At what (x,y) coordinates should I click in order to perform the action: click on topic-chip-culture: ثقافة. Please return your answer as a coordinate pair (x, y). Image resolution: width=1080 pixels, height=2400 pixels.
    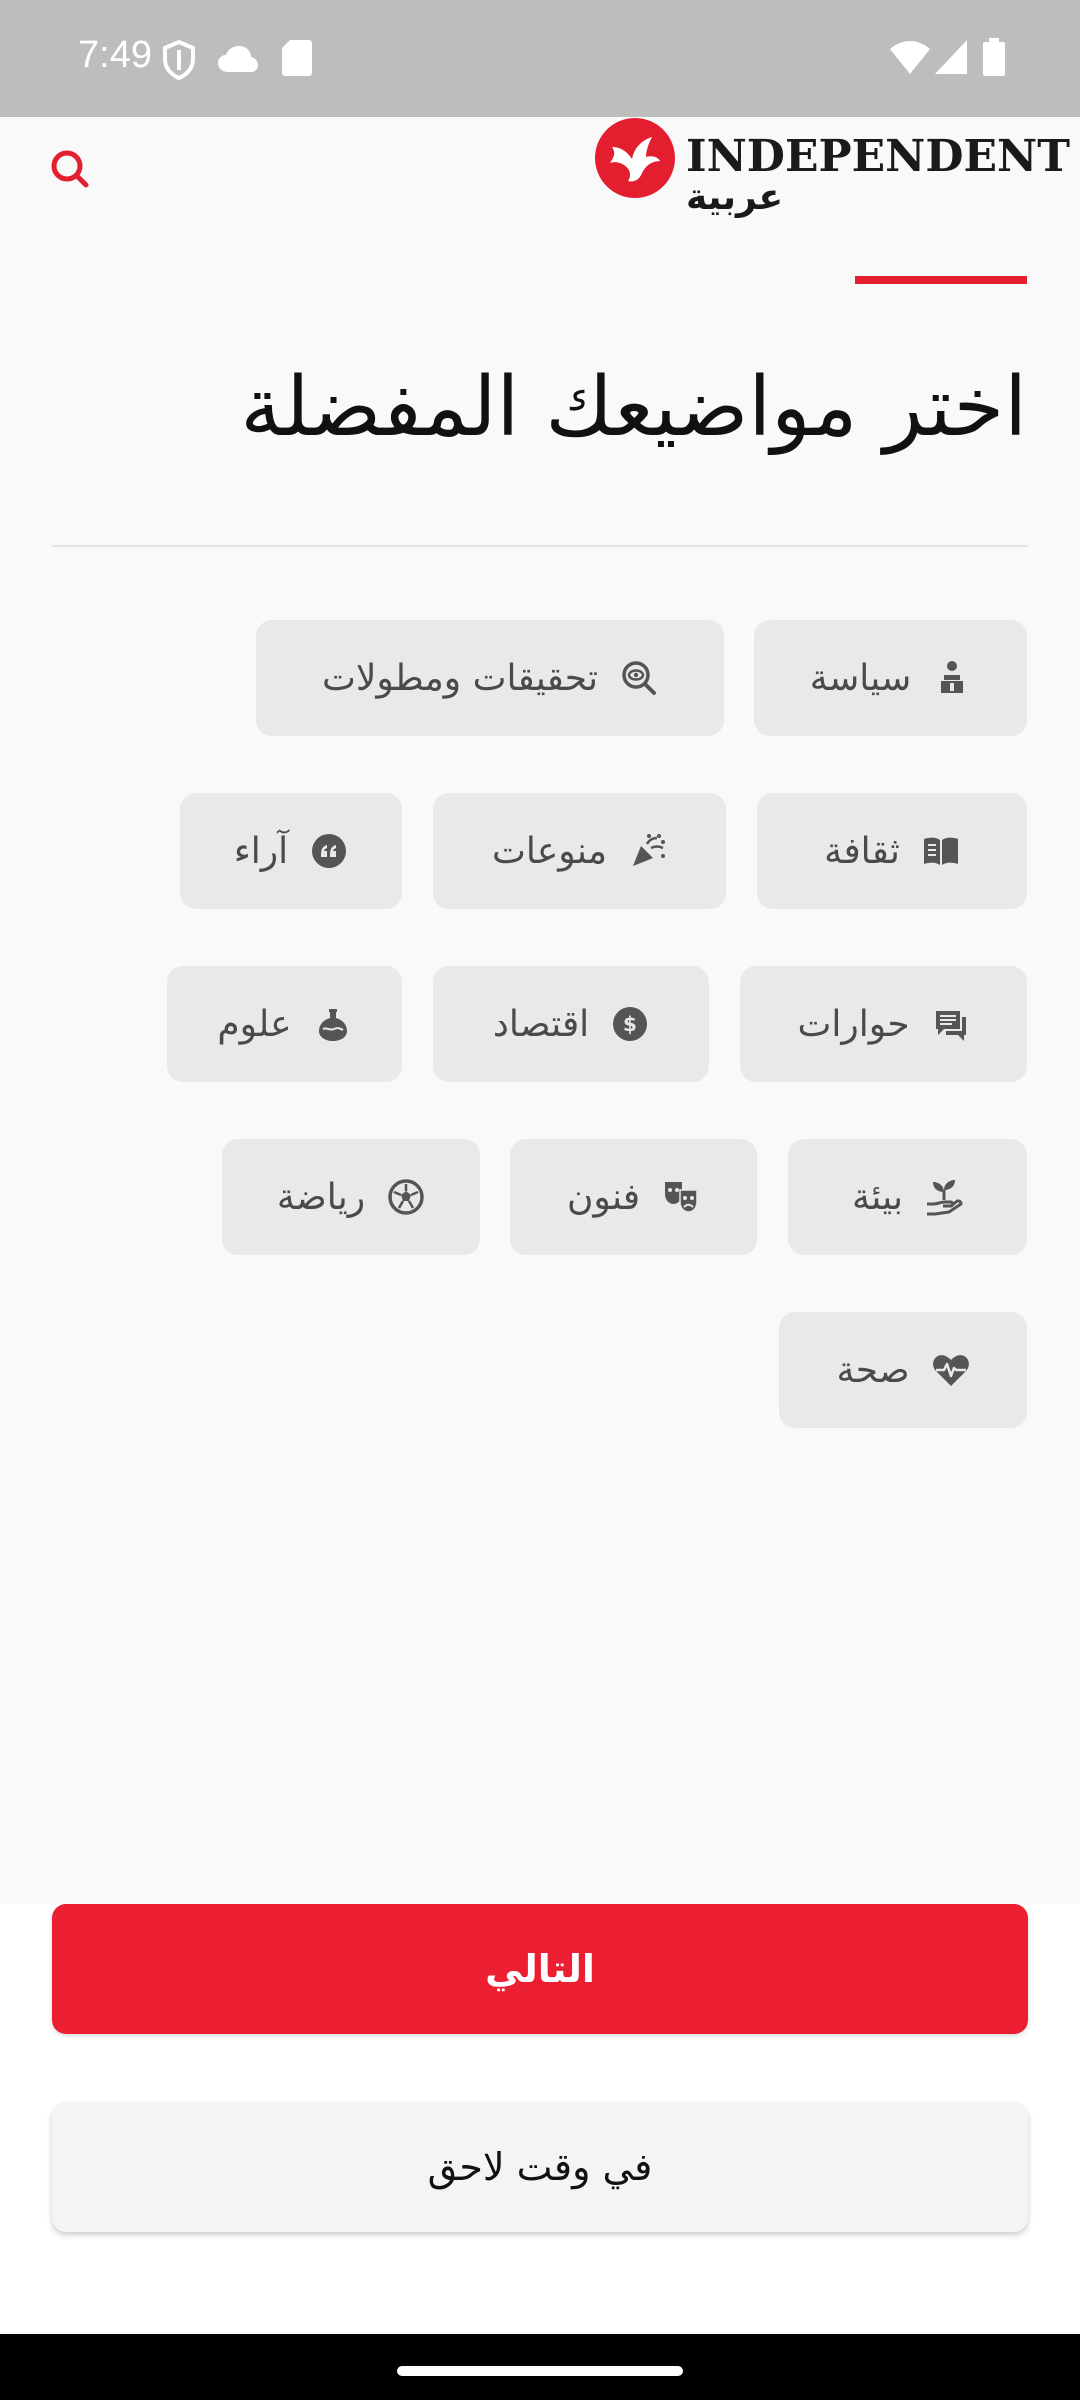
    Looking at the image, I should click on (892, 851).